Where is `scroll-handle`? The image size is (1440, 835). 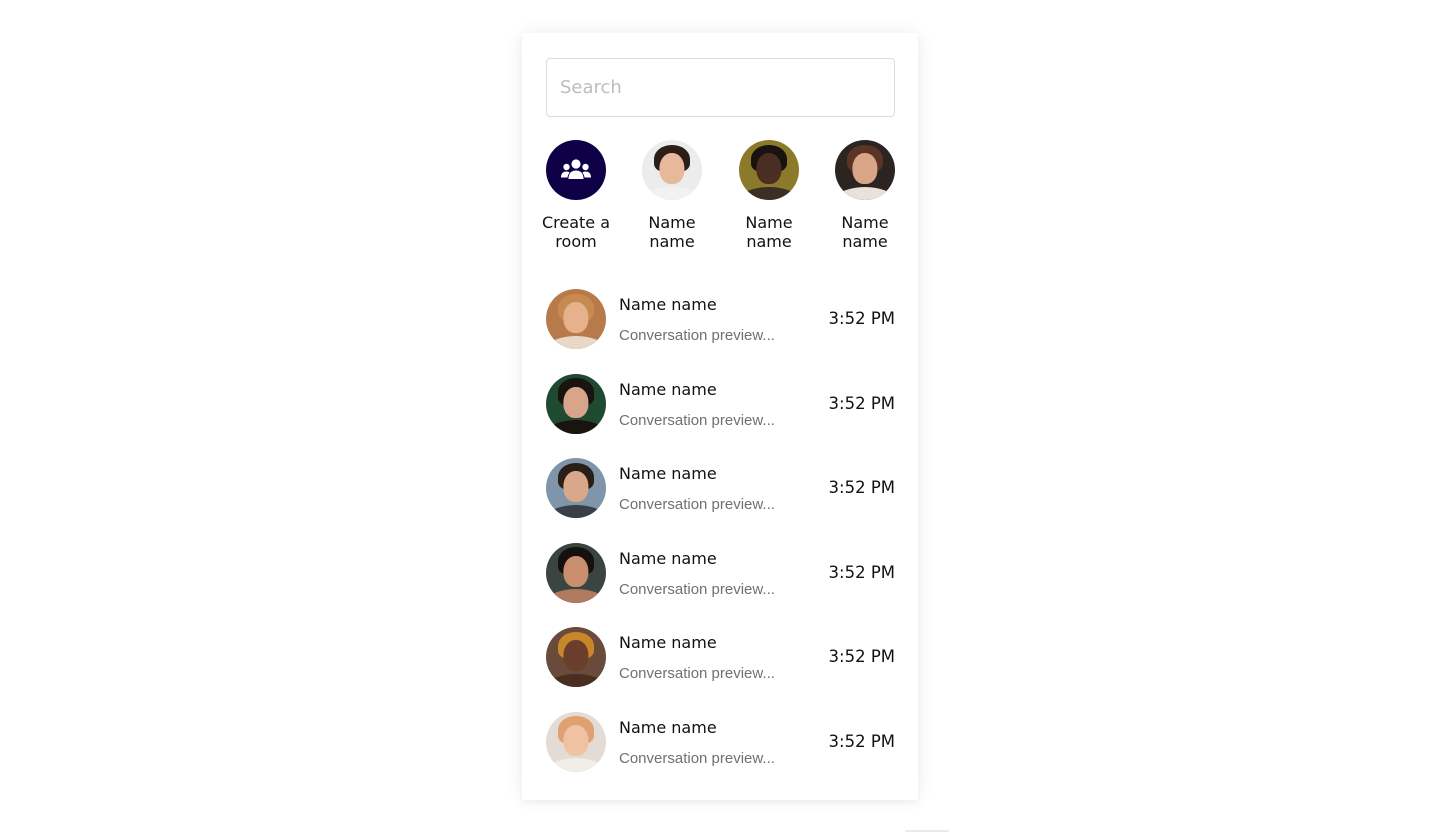 scroll-handle is located at coordinates (927, 831).